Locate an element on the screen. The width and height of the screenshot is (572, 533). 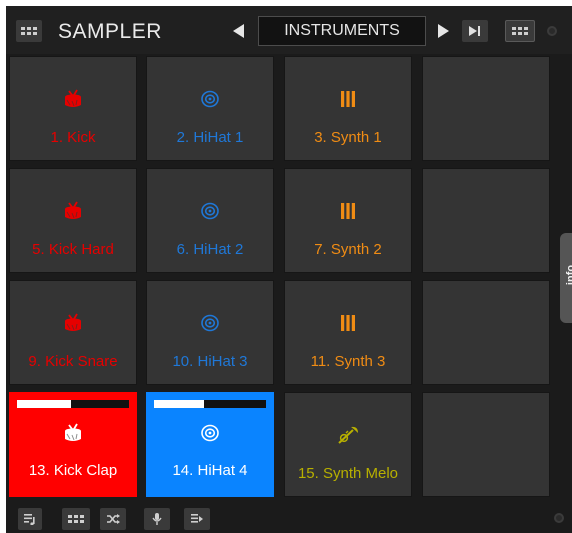
panel-options-dot is located at coordinates (552, 31).